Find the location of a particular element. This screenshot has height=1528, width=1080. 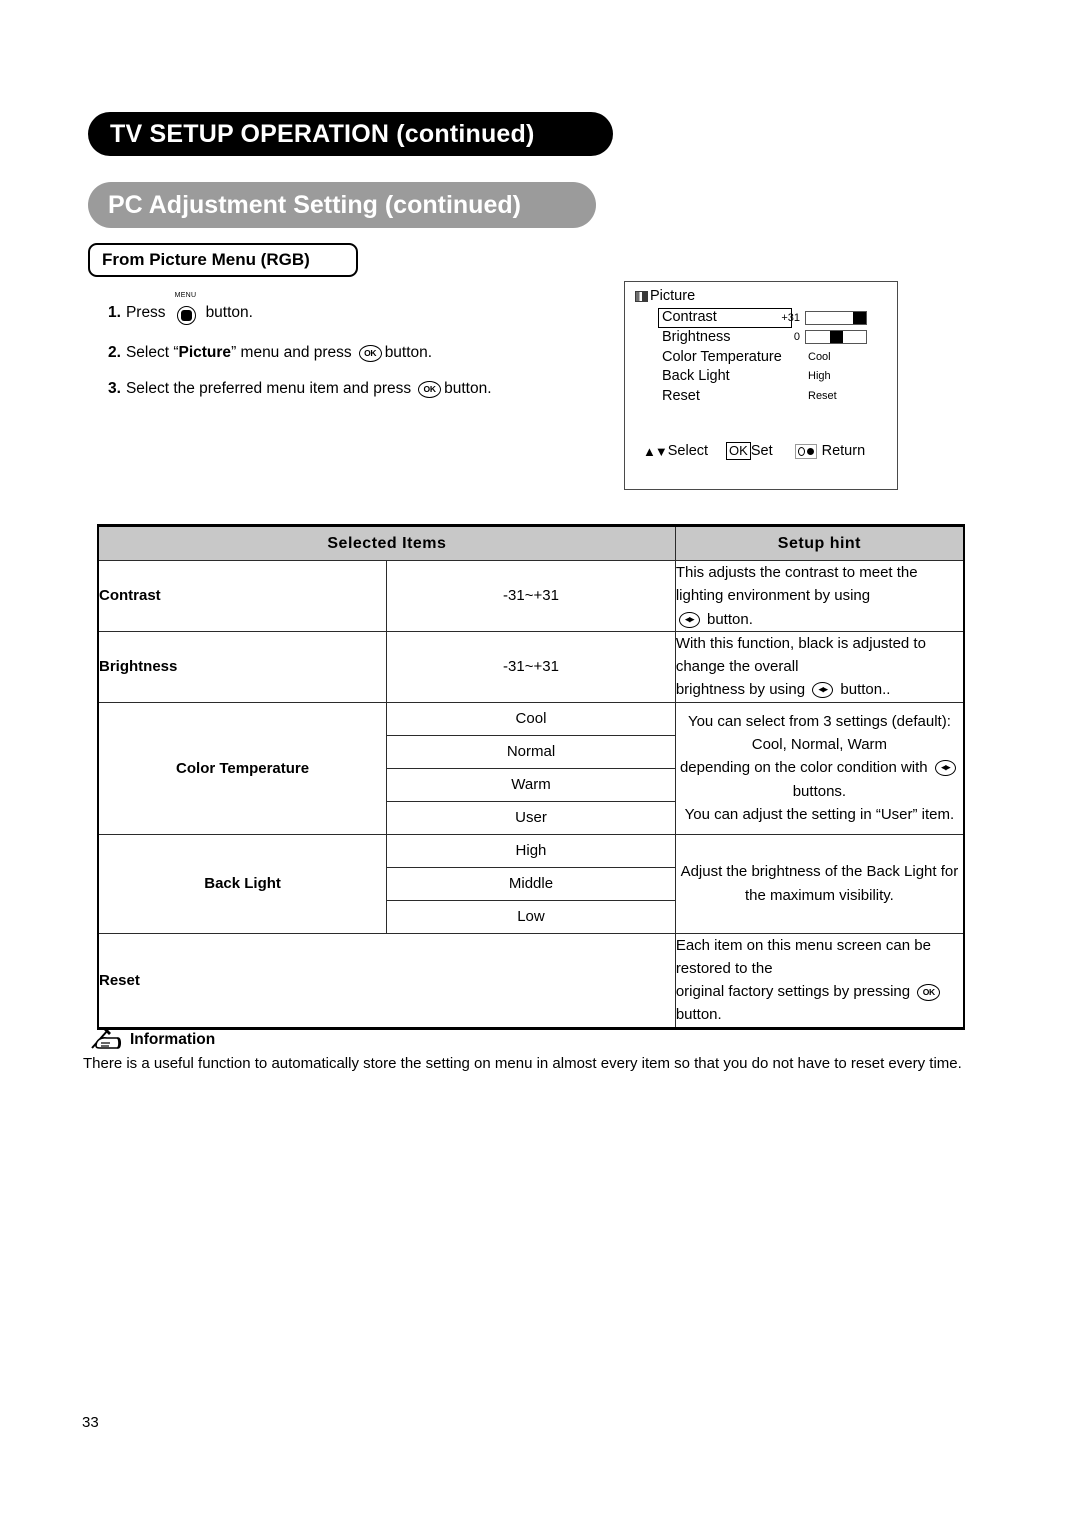

row-color-temperature-value-cool: Cool is located at coordinates (531, 718).